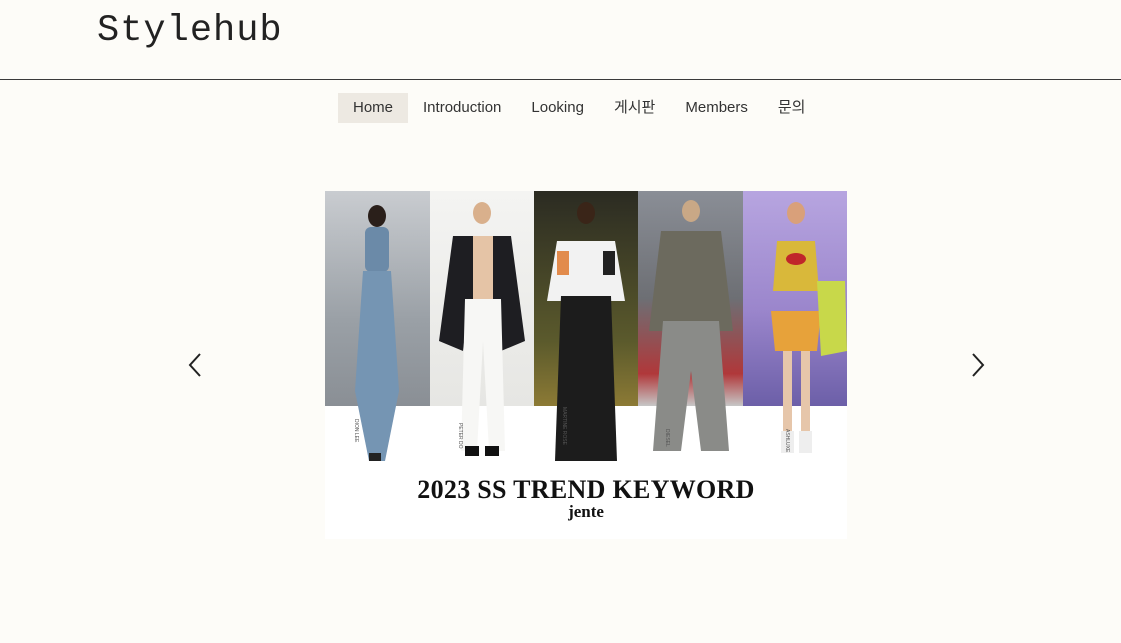 This screenshot has height=643, width=1121. Describe the element at coordinates (373, 108) in the screenshot. I see `nav-item-home: Home` at that location.